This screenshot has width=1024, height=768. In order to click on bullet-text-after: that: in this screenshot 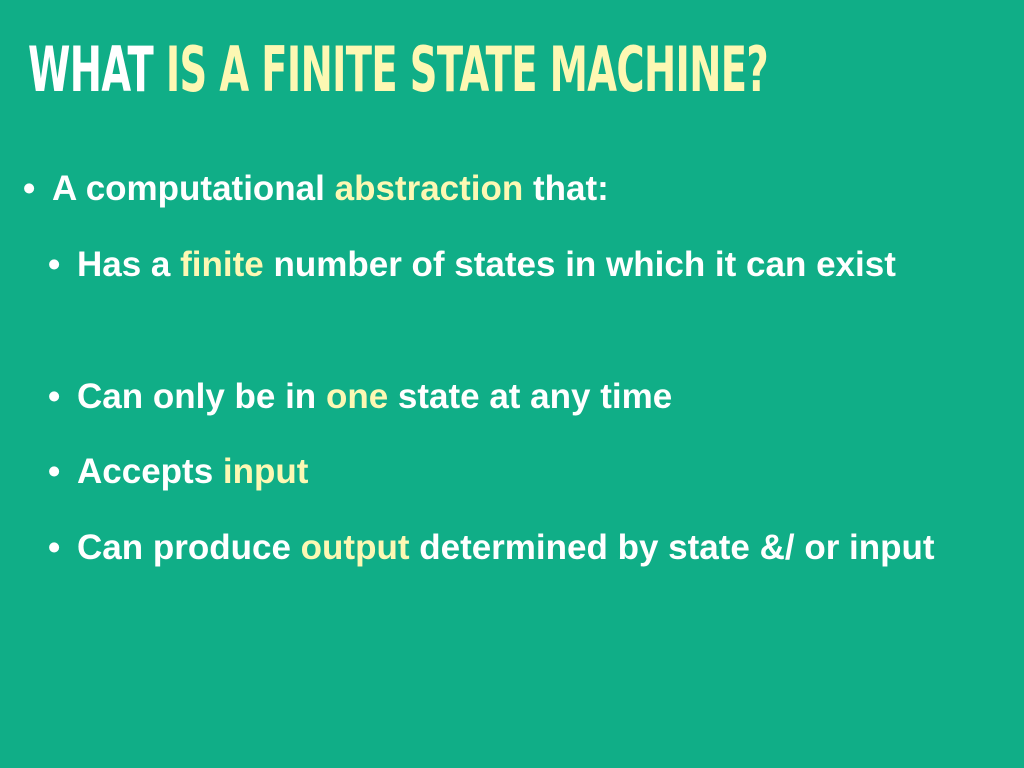, I will do `click(571, 188)`.